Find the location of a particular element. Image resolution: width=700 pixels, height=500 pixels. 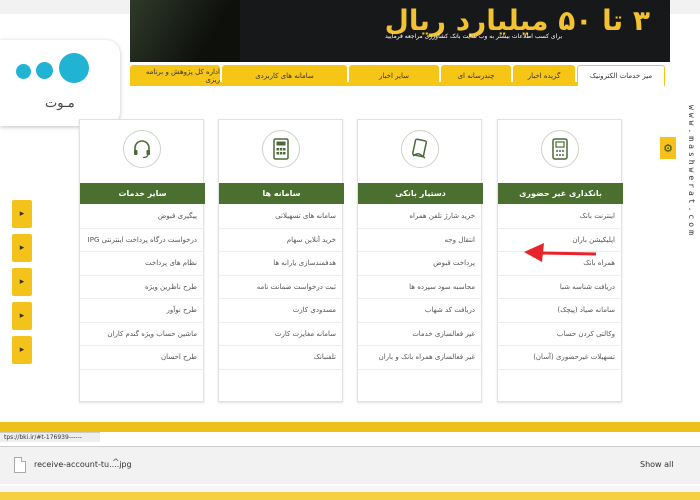

side-tool-2-icon: ▸ is located at coordinates (22, 248).